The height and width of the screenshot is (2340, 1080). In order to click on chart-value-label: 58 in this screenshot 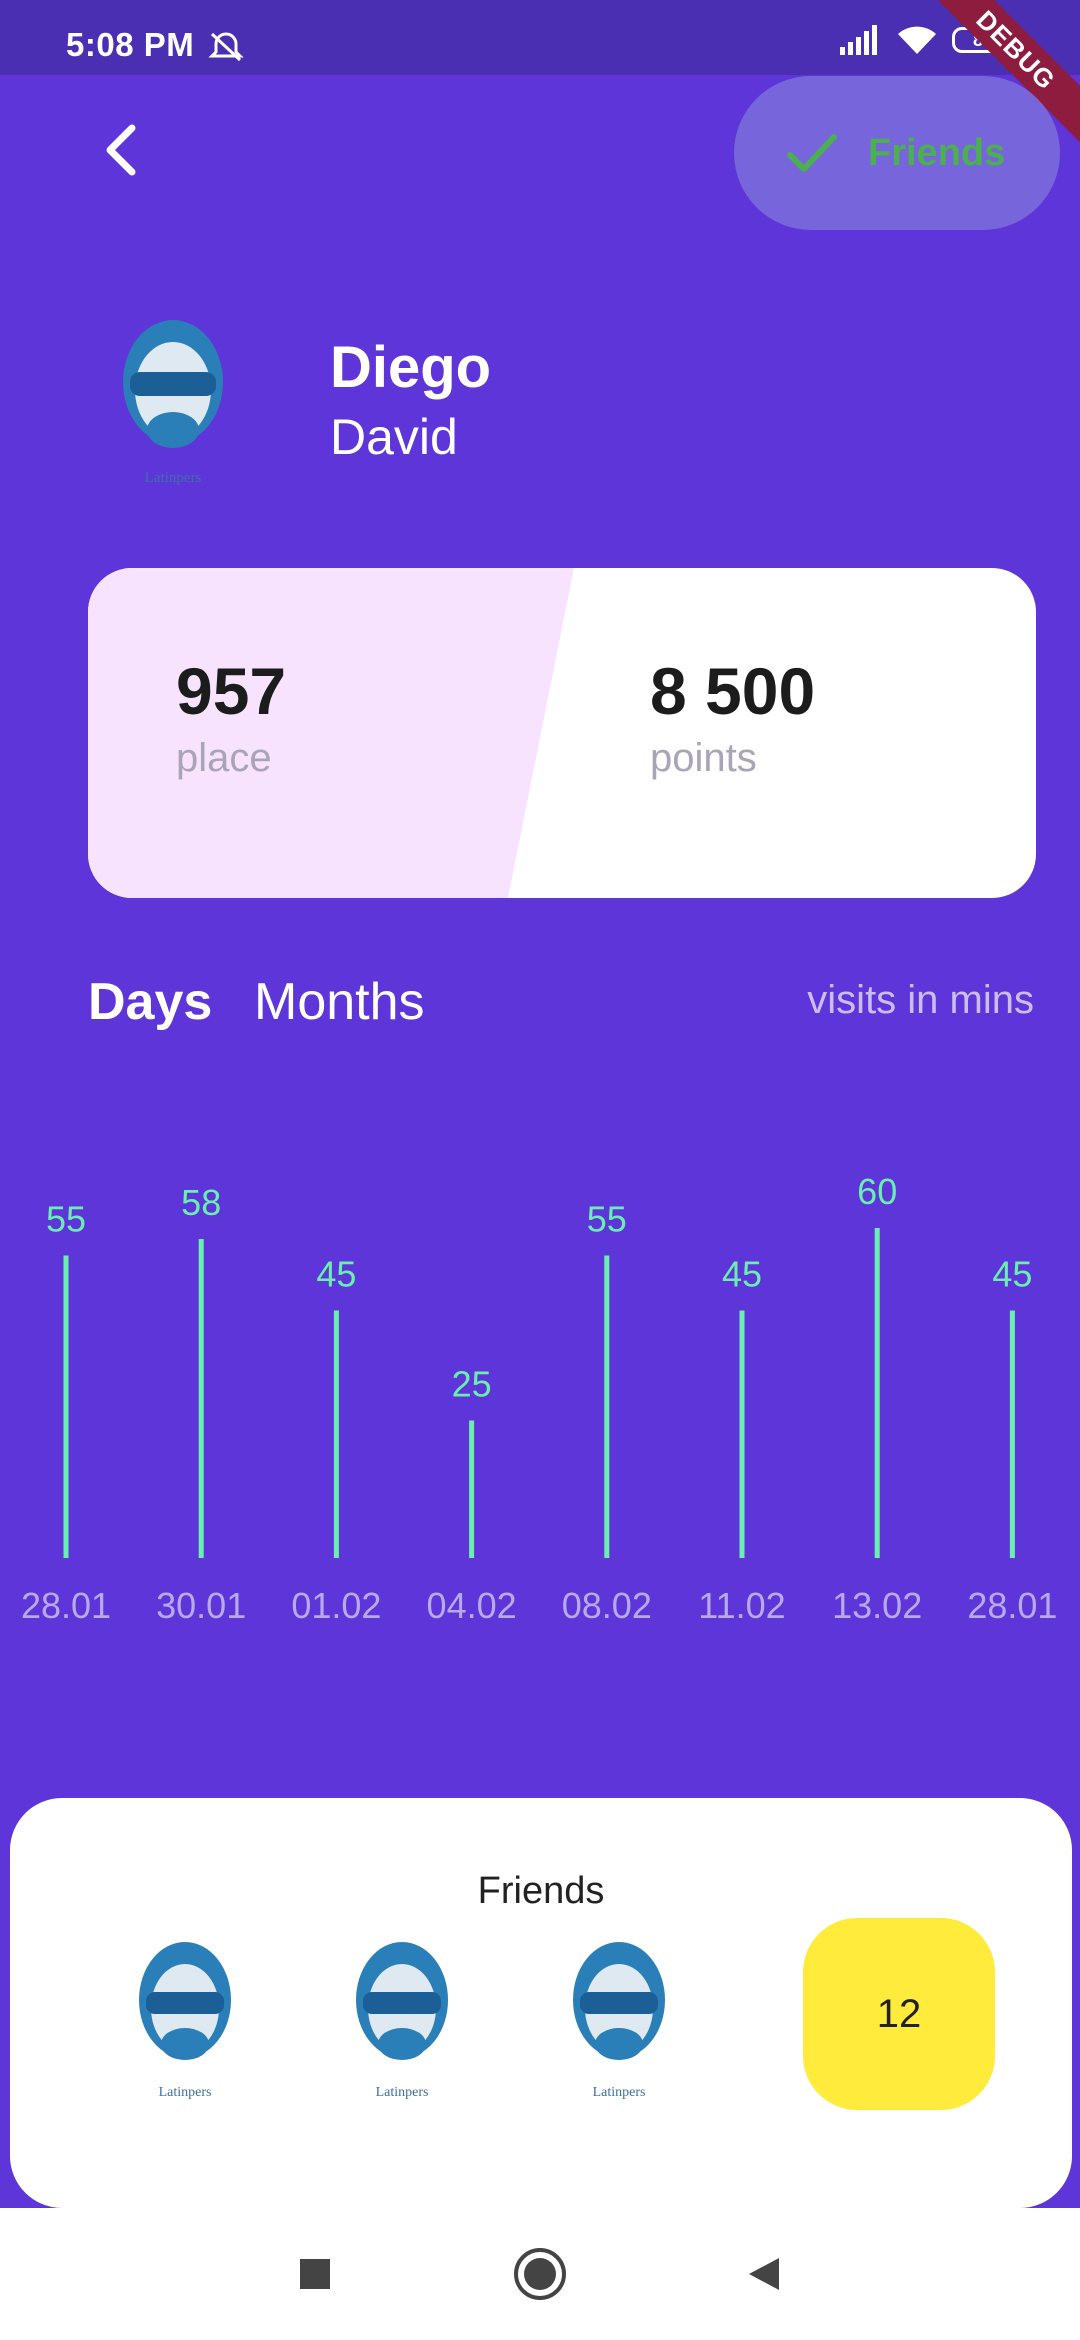, I will do `click(201, 1202)`.